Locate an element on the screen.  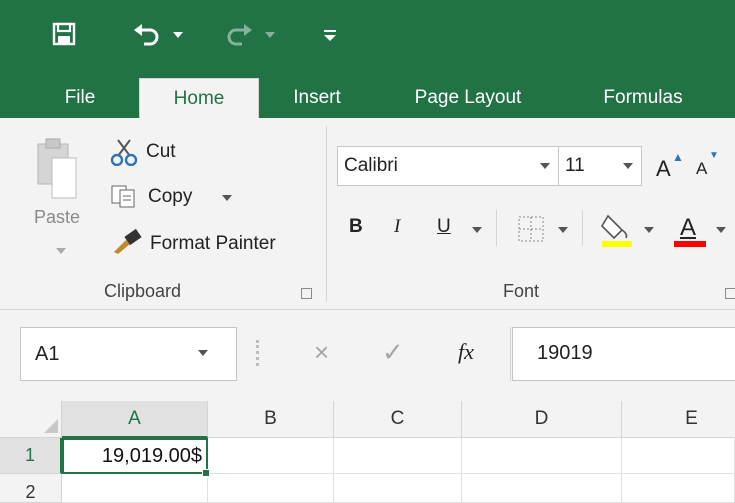
font-name-combo: Calibri is located at coordinates (448, 166).